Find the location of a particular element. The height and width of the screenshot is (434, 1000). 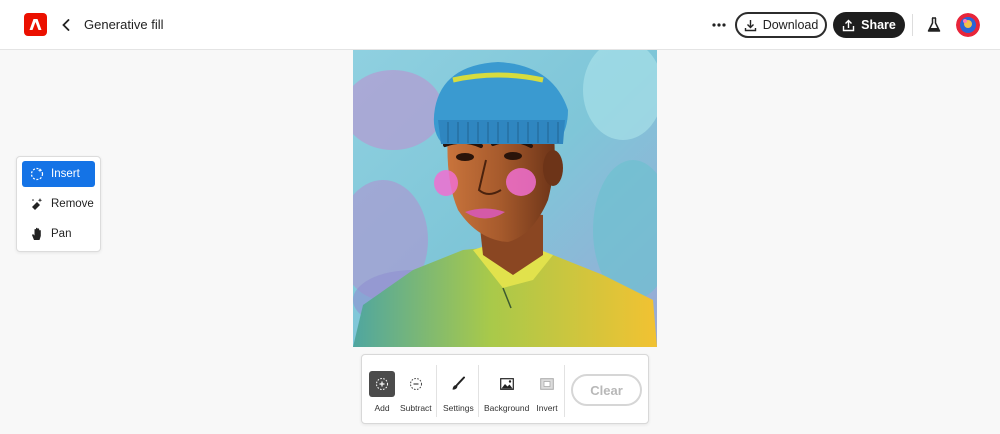

tool-insert: Insert is located at coordinates (58, 174).